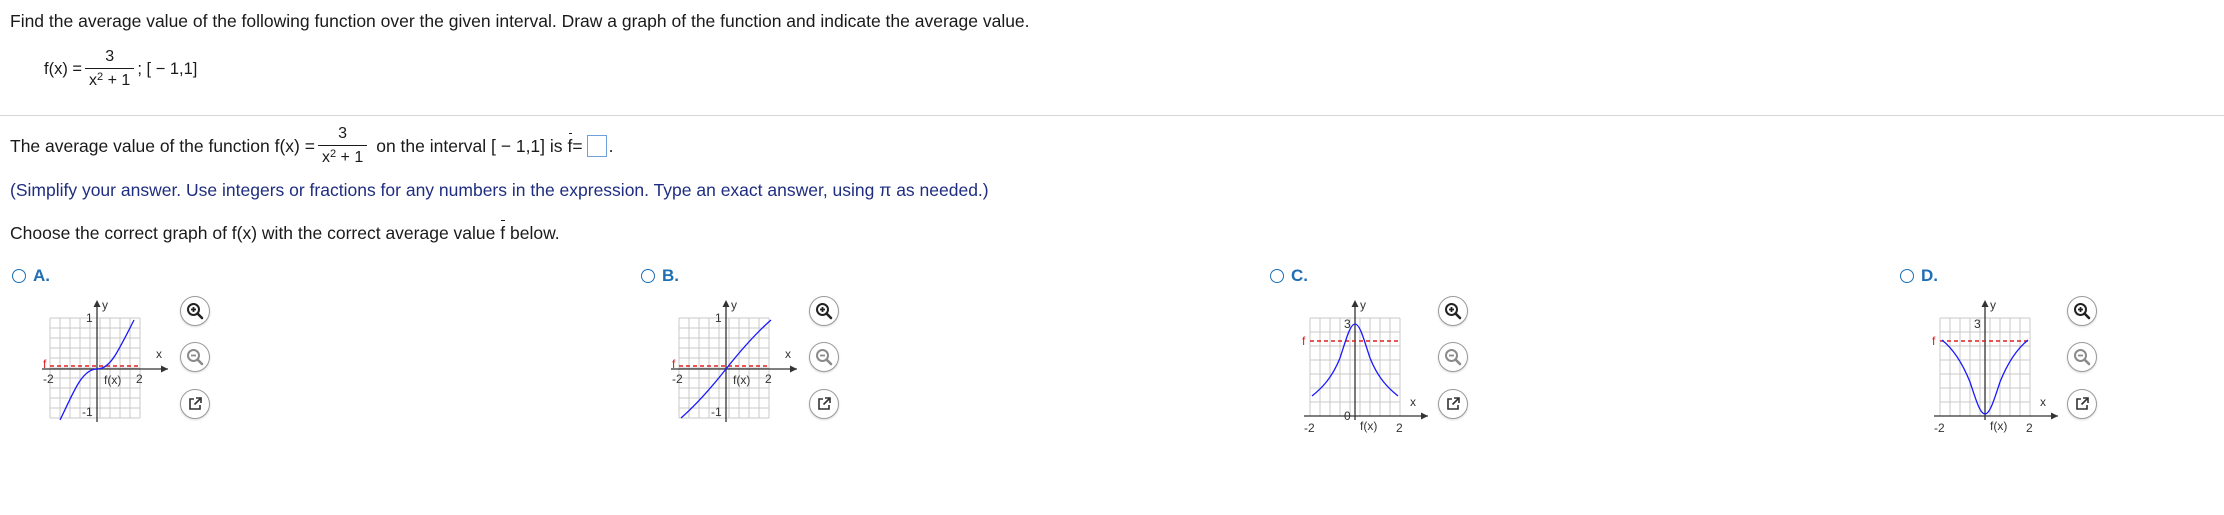 Image resolution: width=2224 pixels, height=515 pixels. I want to click on answer-input-box, so click(596, 146).